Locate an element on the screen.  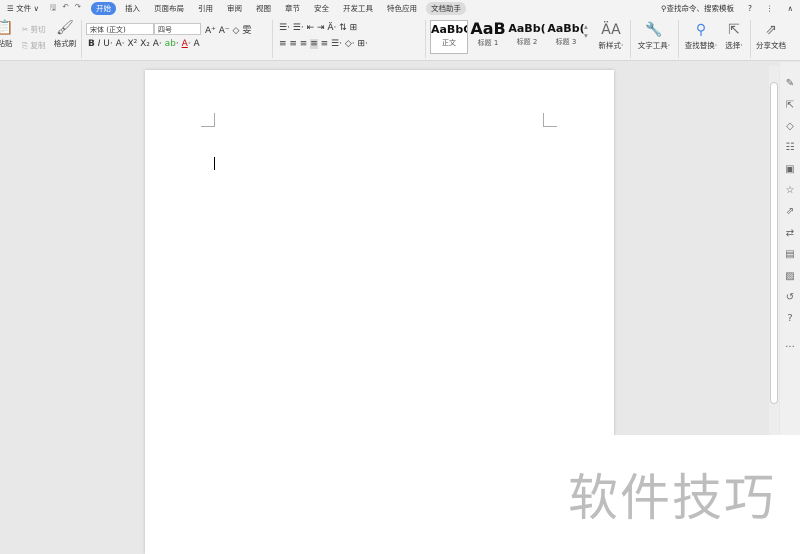
find-replace-label: 查找替换 is located at coordinates (699, 45).